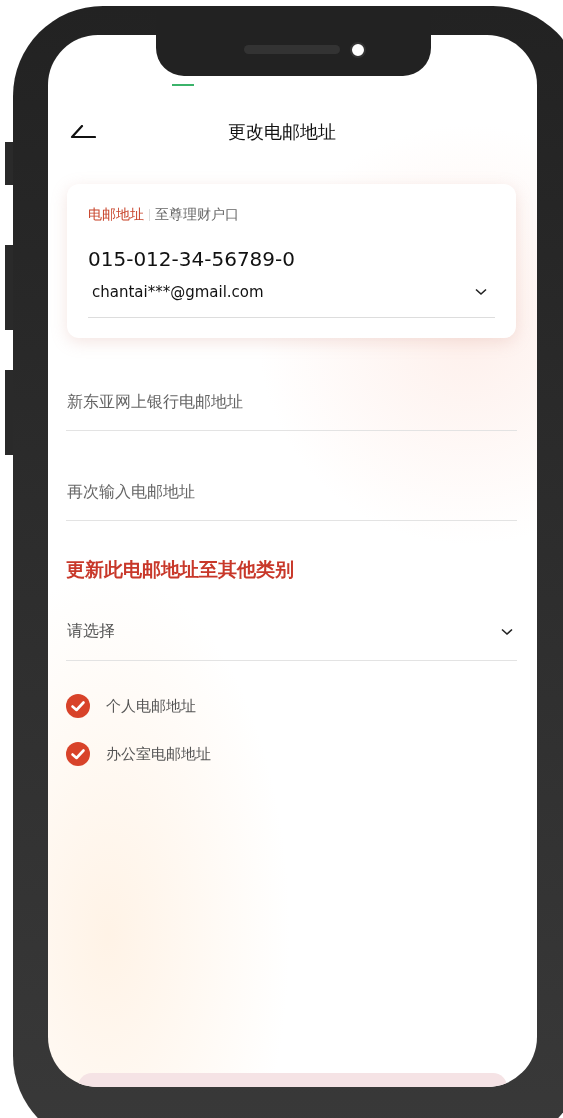 The height and width of the screenshot is (1118, 563). What do you see at coordinates (151, 706) in the screenshot?
I see `checkbox-label: 个人电邮地址` at bounding box center [151, 706].